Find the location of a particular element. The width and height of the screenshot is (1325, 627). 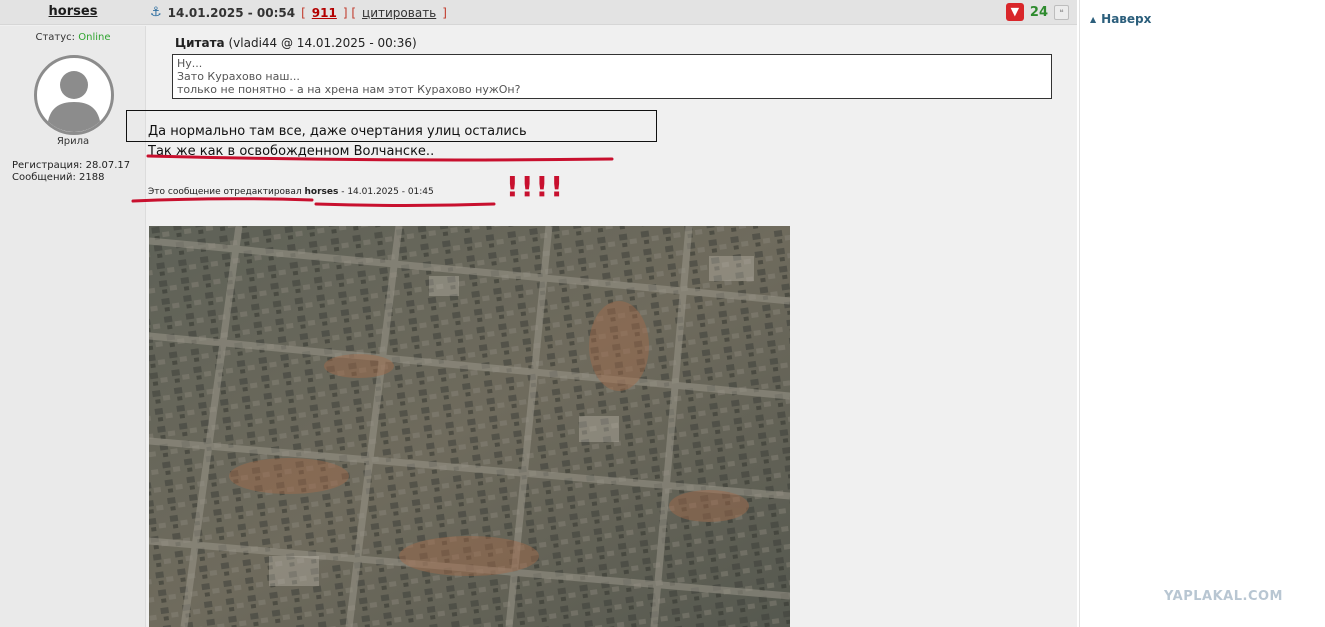

edit-note-prefix: Это сообщение отредактировал is located at coordinates (225, 192).